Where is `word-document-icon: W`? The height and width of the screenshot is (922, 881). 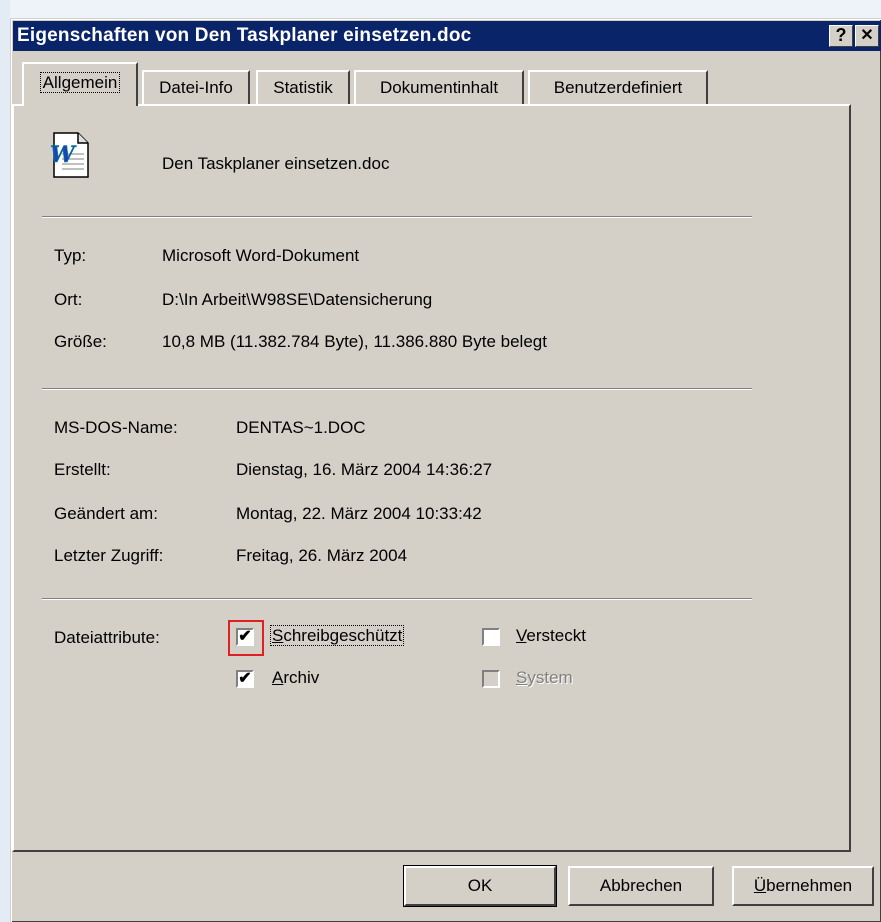
word-document-icon: W is located at coordinates (69, 155).